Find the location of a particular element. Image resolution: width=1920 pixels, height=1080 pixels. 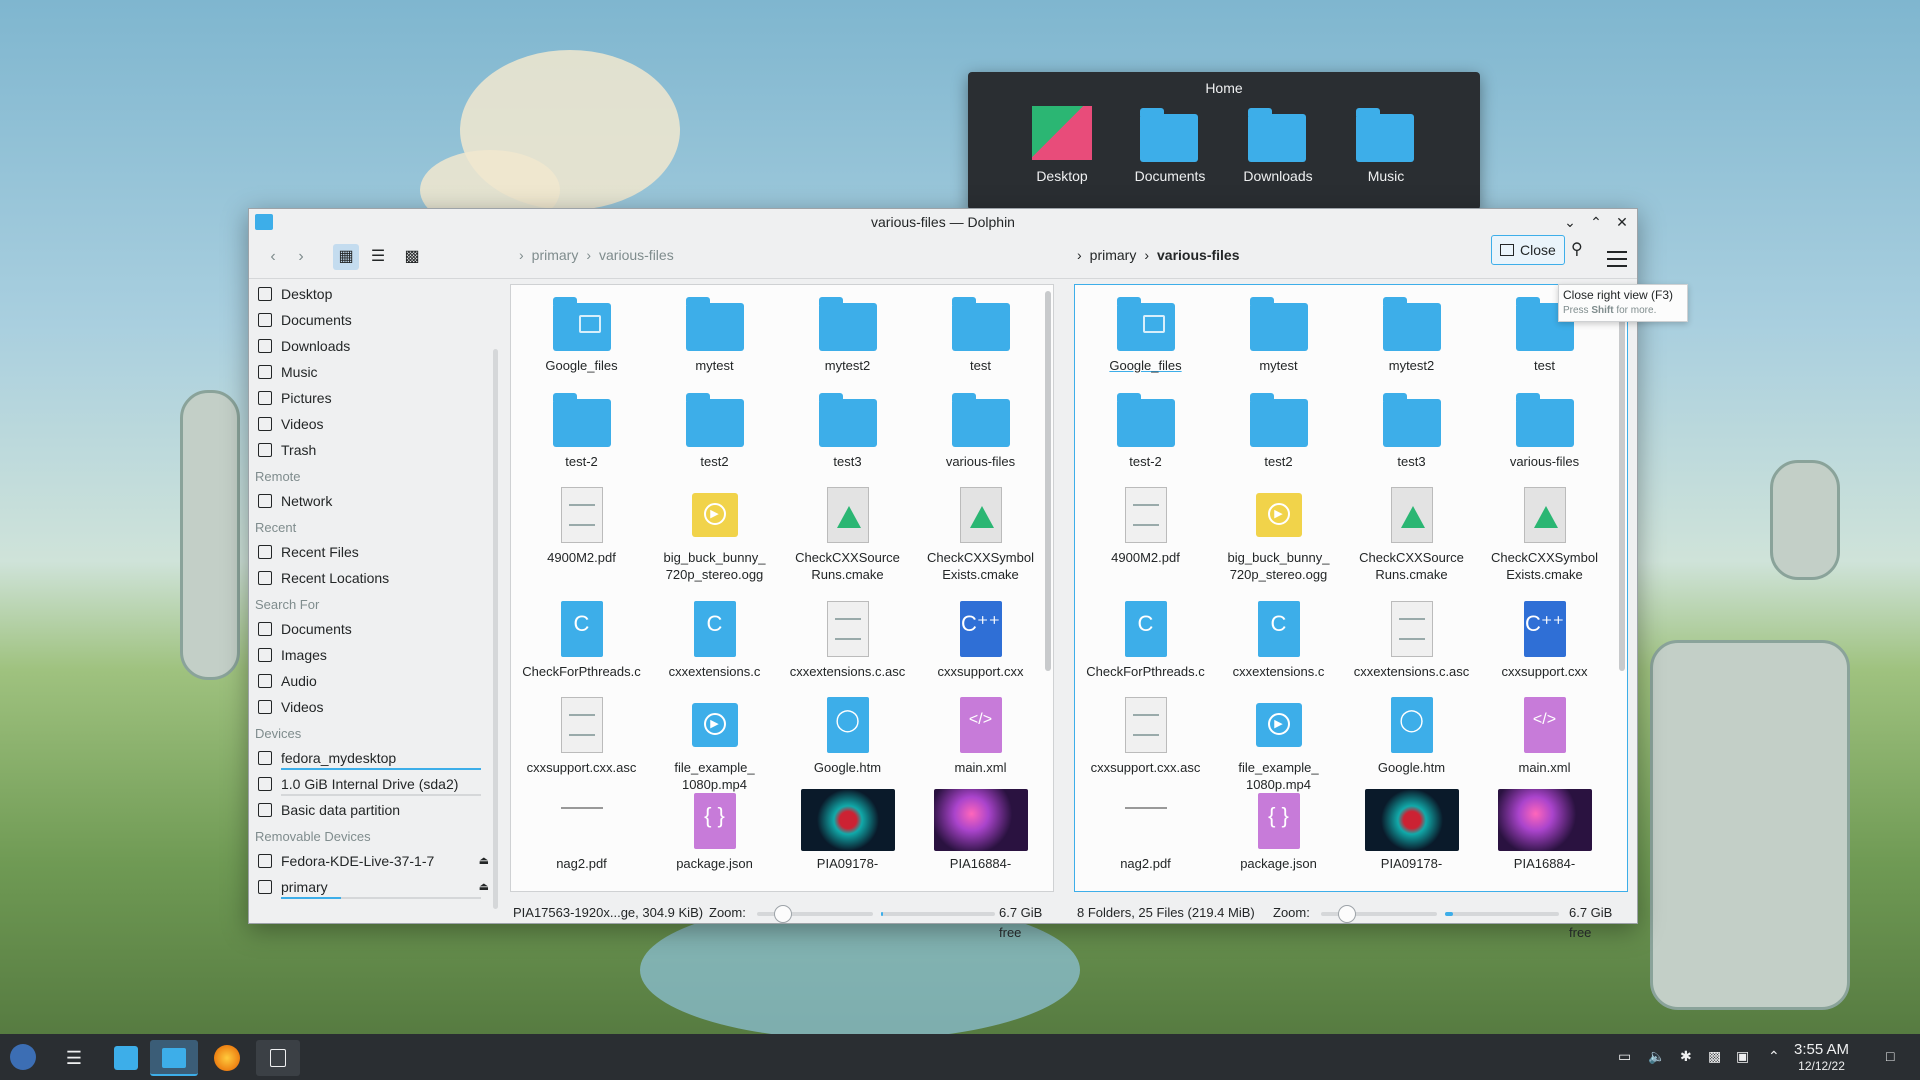

sidebar-item-music: Music is located at coordinates (373, 372).